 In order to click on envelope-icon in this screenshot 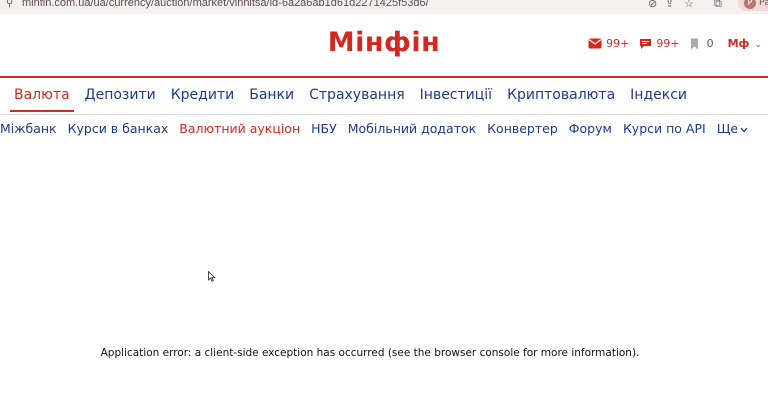, I will do `click(595, 43)`.